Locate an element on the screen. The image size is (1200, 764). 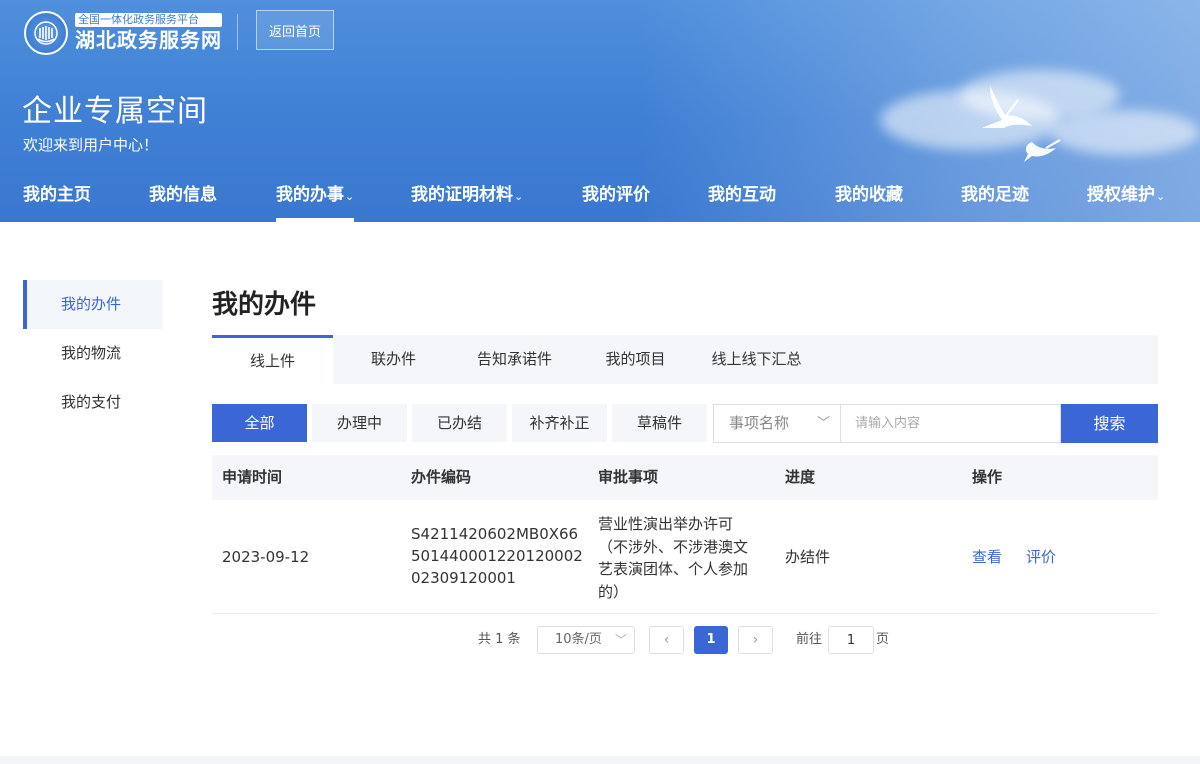
chevron-right-icon: › is located at coordinates (755, 640).